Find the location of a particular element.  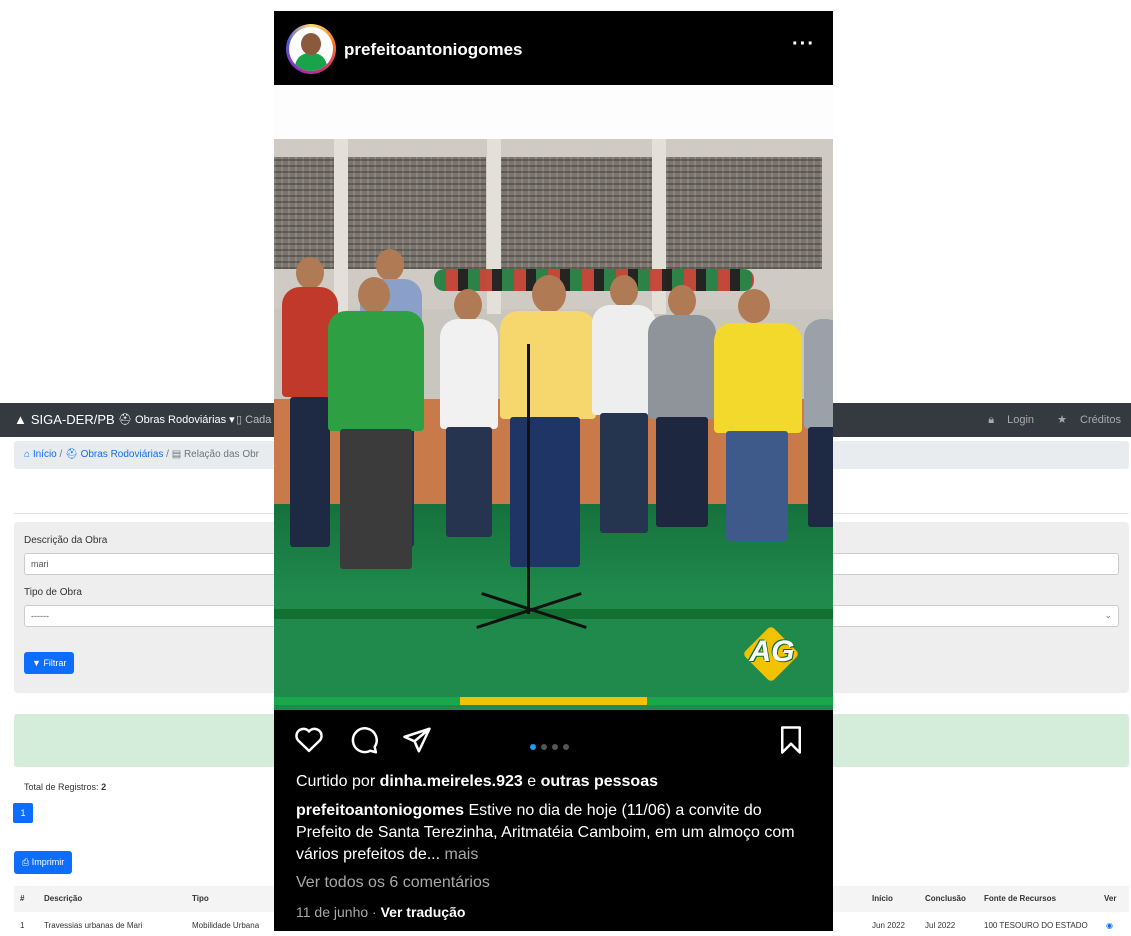

breadcrumb-relacao-label: Relação das Obr is located at coordinates (221, 454).